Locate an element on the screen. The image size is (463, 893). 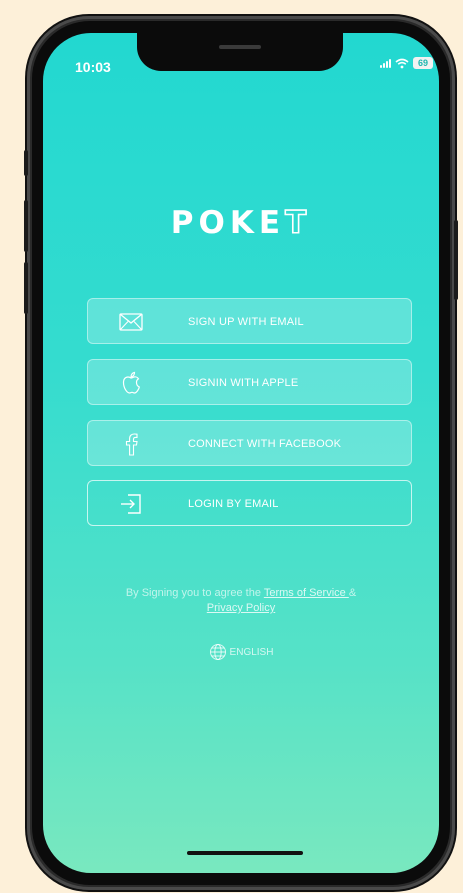
status-icons: 69 is located at coordinates (406, 63).